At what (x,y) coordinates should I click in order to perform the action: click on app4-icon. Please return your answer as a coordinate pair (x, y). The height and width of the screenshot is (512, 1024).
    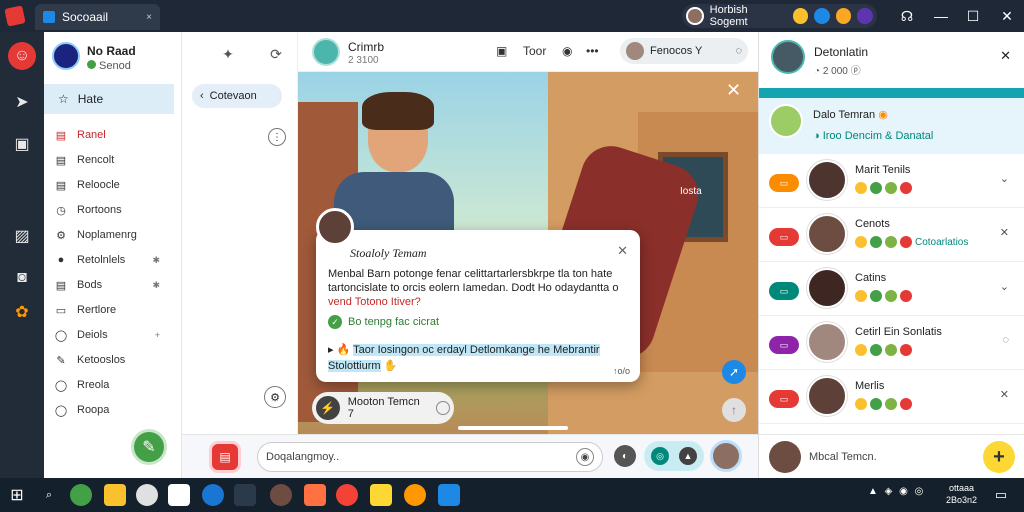
    Looking at the image, I should click on (245, 495).